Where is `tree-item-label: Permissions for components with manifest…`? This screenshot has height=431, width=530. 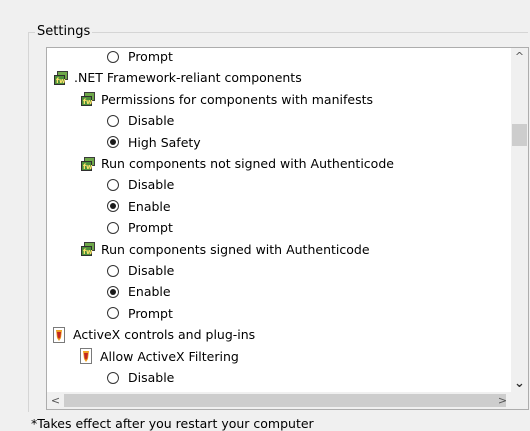 tree-item-label: Permissions for components with manifest… is located at coordinates (237, 99).